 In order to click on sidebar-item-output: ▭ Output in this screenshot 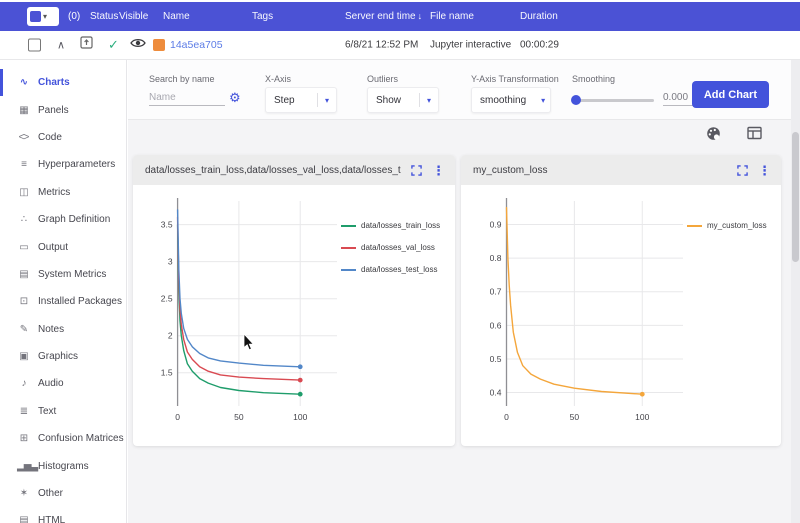, I will do `click(63, 246)`.